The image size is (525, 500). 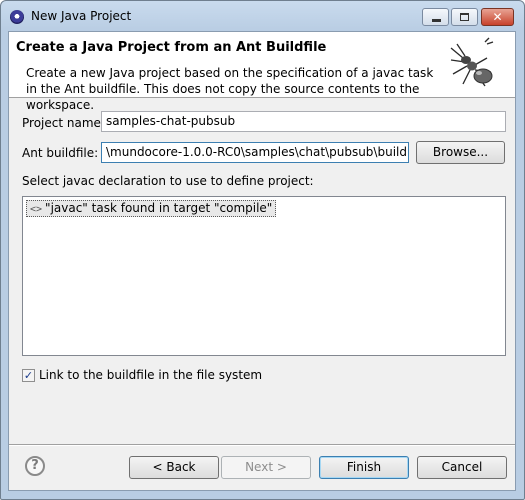 What do you see at coordinates (462, 467) in the screenshot?
I see `cancel-button: Cancel` at bounding box center [462, 467].